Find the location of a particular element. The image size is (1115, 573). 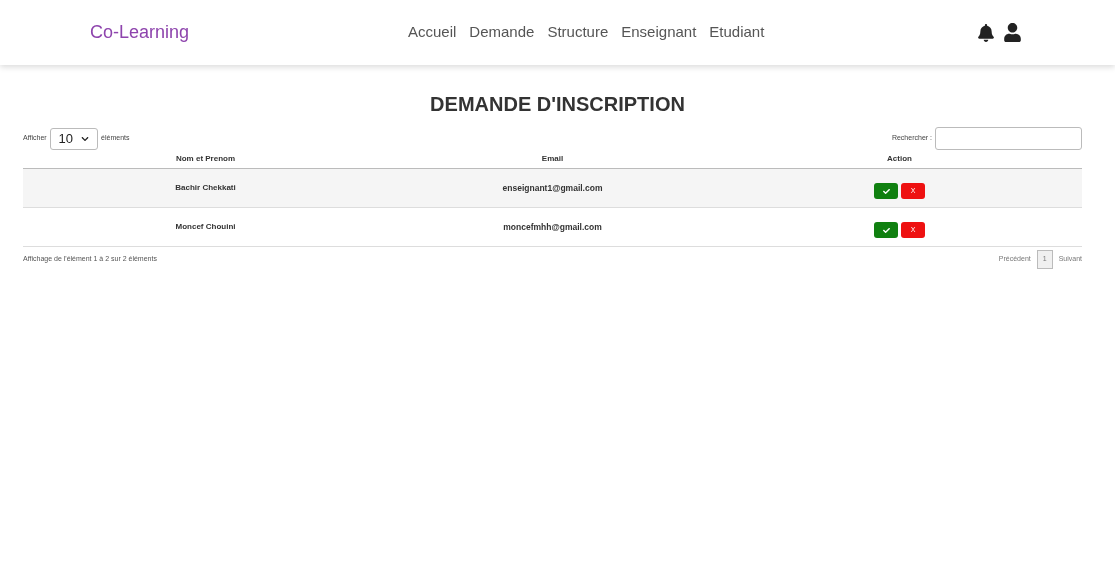

nav-link: Accueil is located at coordinates (432, 32).